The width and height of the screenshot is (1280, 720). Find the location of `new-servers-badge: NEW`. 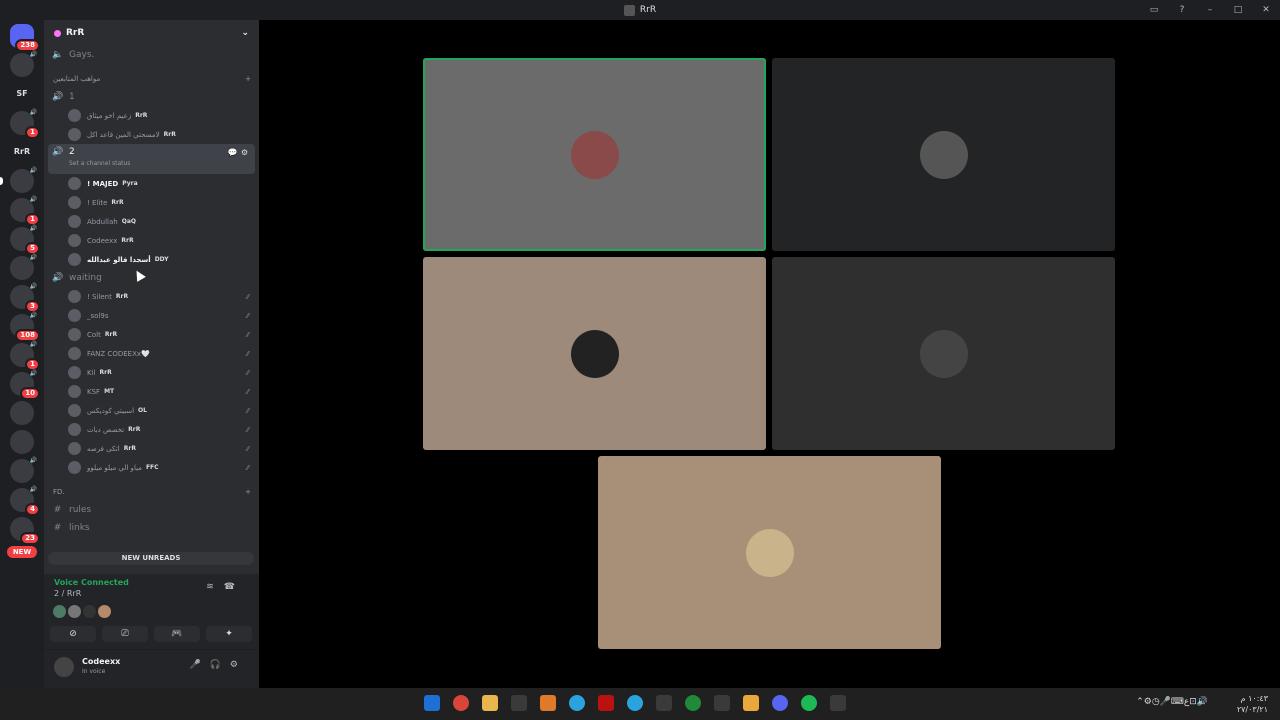

new-servers-badge: NEW is located at coordinates (22, 552).